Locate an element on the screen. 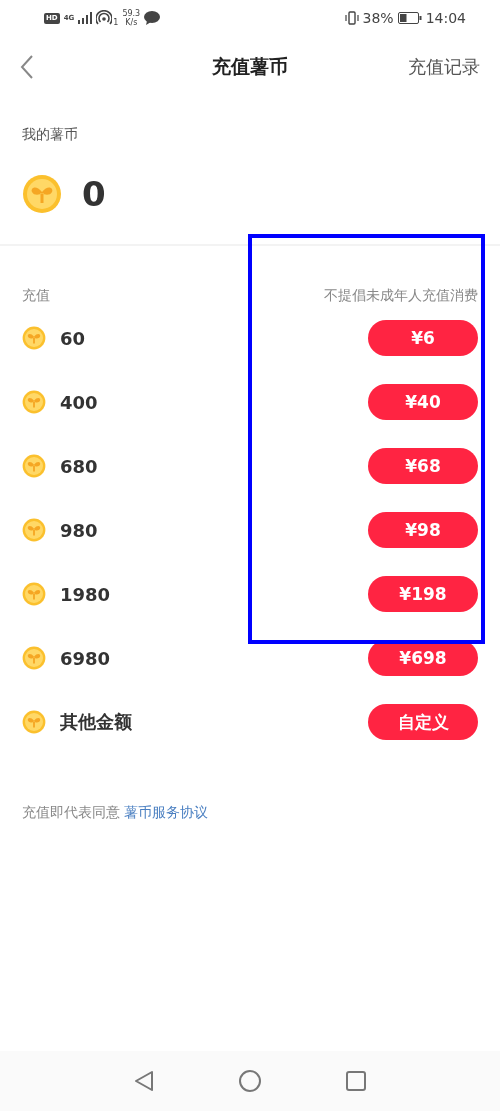 The width and height of the screenshot is (500, 1111). price-button: ¥6 is located at coordinates (423, 338).